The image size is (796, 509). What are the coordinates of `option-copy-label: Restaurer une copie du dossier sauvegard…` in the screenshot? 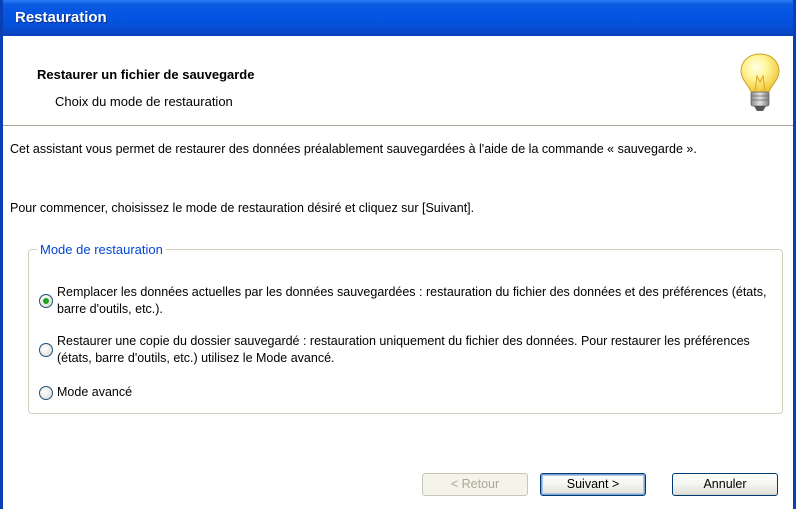 It's located at (403, 349).